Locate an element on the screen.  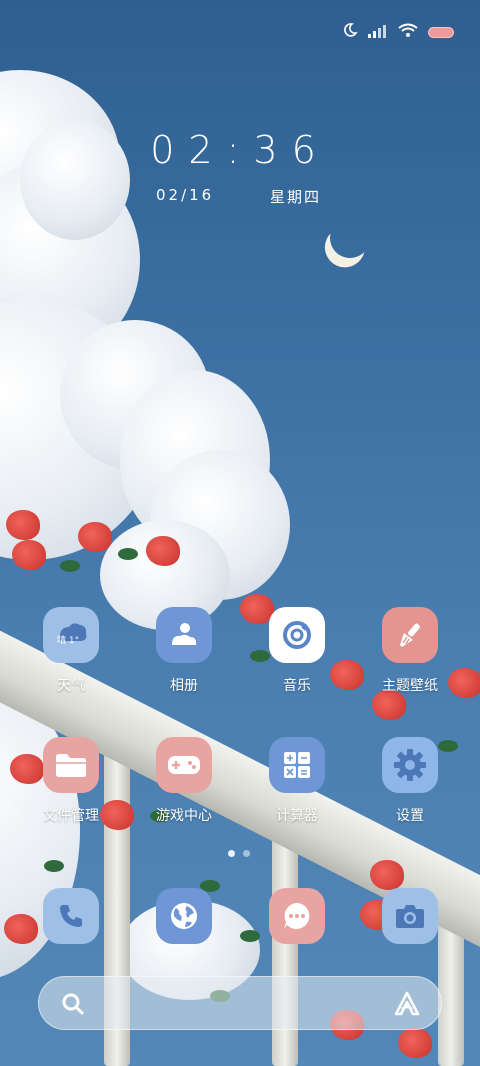
dock-messages is located at coordinates (297, 916).